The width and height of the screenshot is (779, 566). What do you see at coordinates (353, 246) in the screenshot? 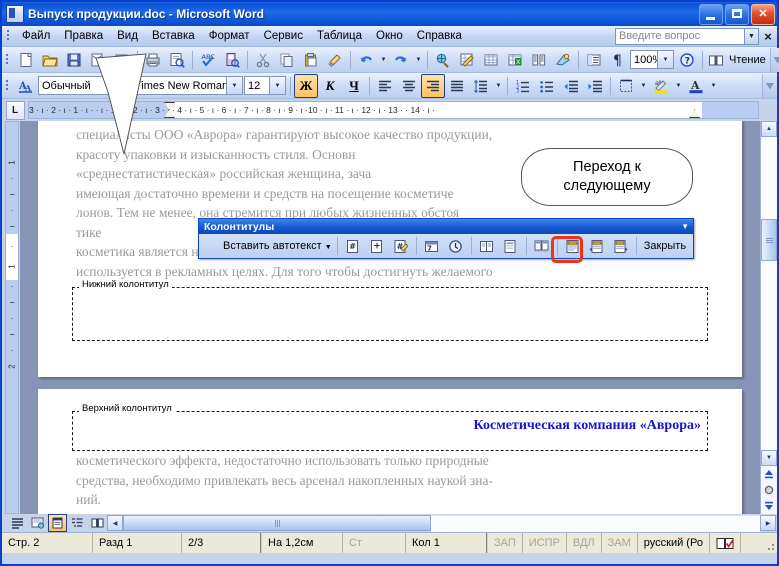
I see `insert-page-number-icon: #` at bounding box center [353, 246].